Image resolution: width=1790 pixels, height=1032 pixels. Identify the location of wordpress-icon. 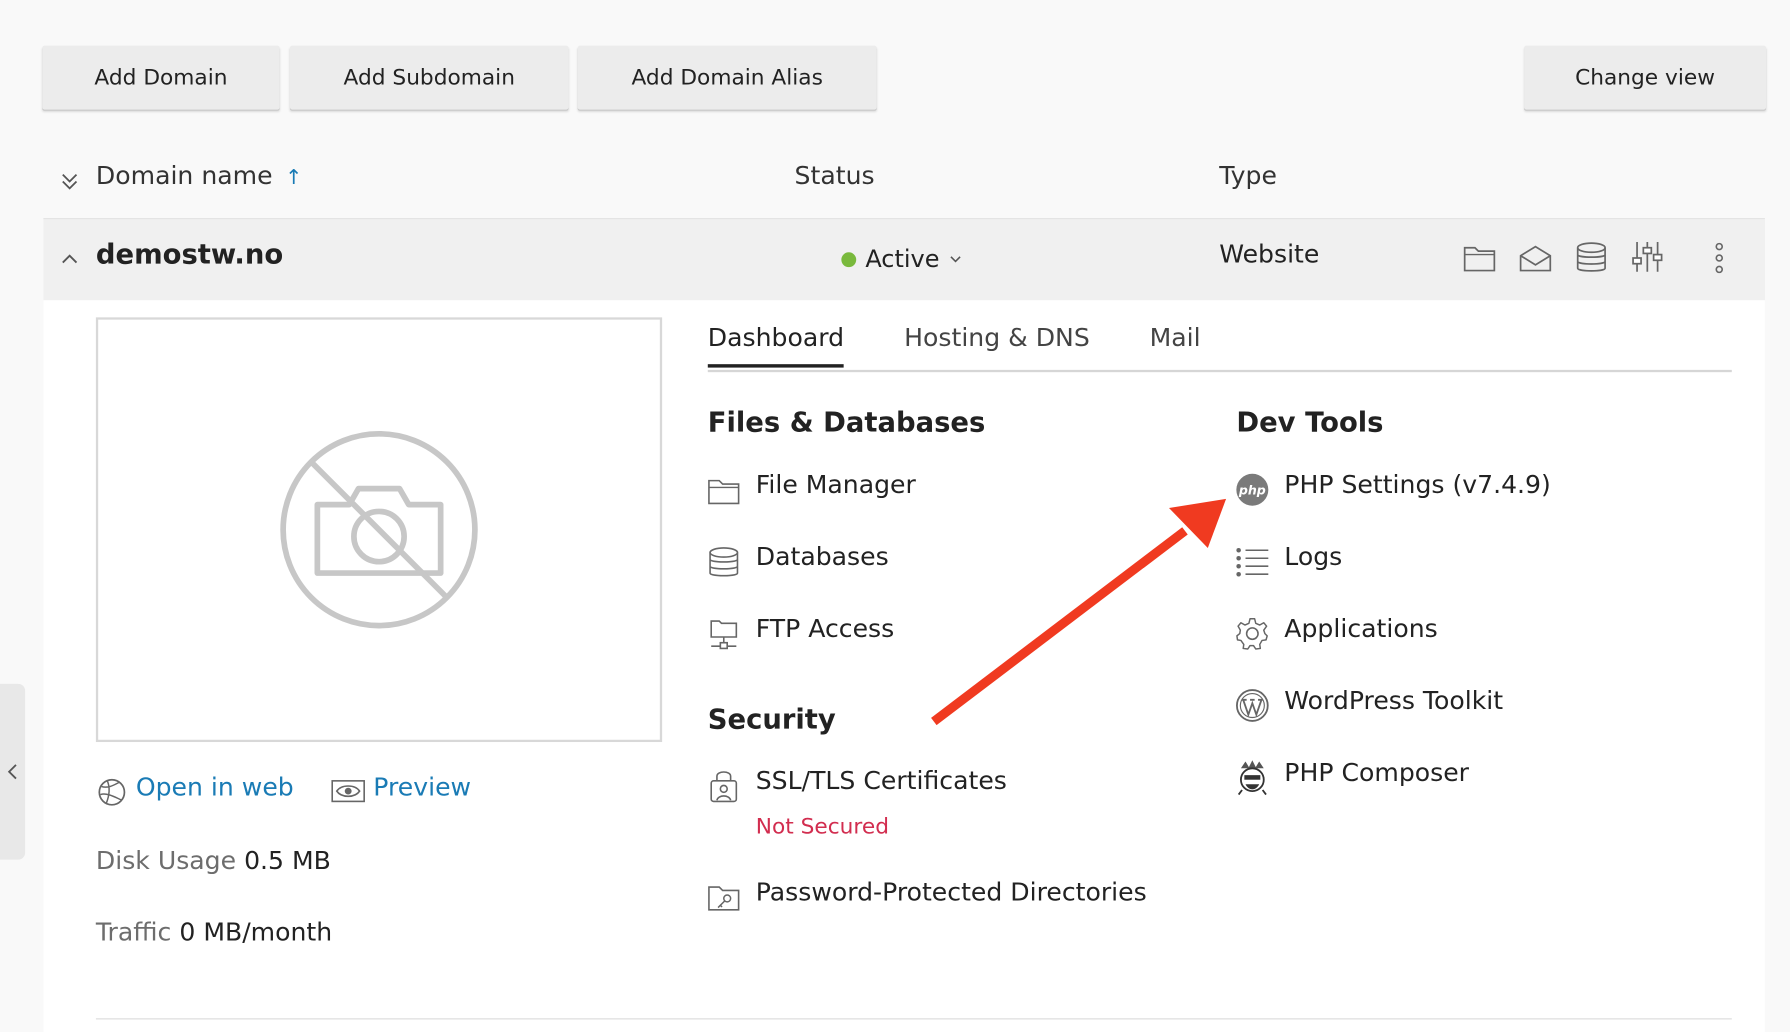
(1252, 705).